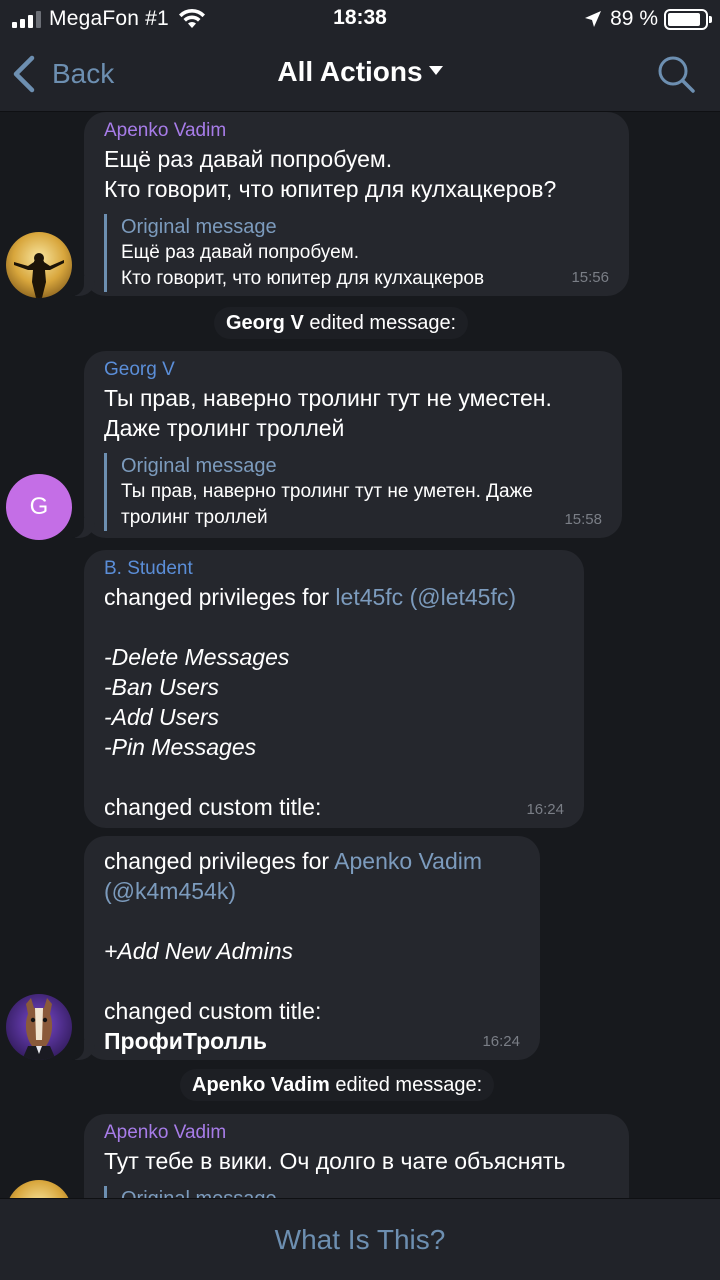  What do you see at coordinates (360, 19) in the screenshot?
I see `status-bar: MegaFon #1 18:38 89 %` at bounding box center [360, 19].